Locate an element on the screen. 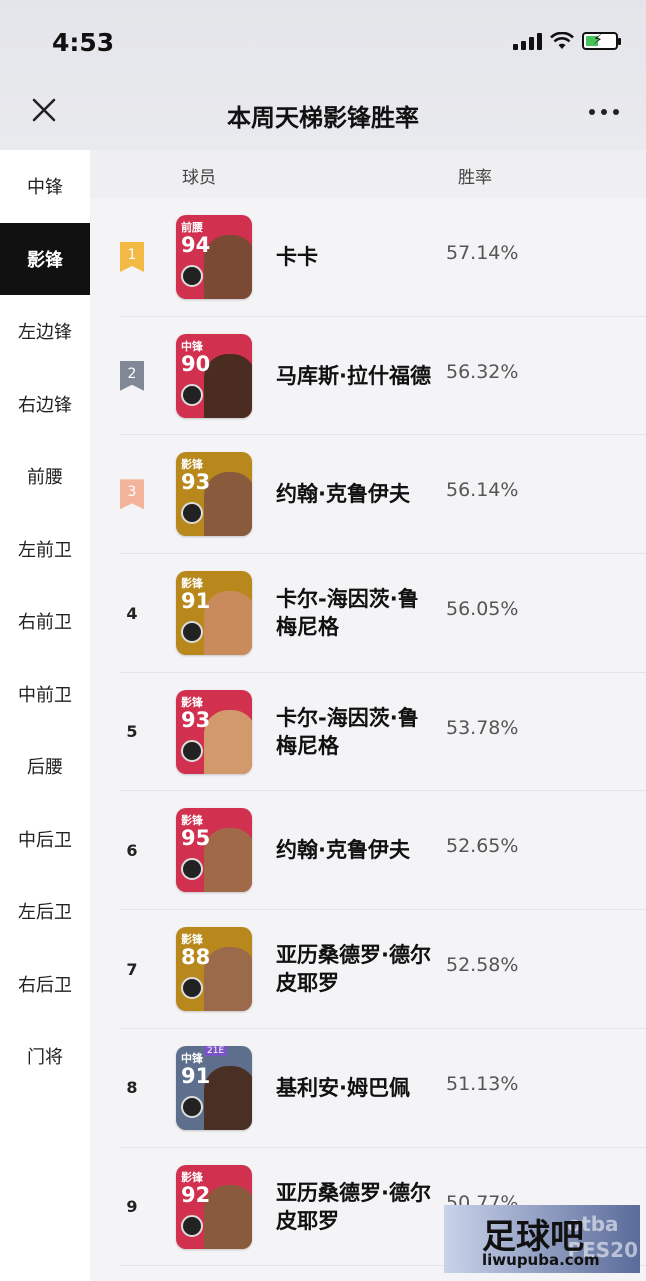  player-row: 4 影锋 91 卡尔-海因茨·鲁梅尼格 56.05% is located at coordinates (368, 613).